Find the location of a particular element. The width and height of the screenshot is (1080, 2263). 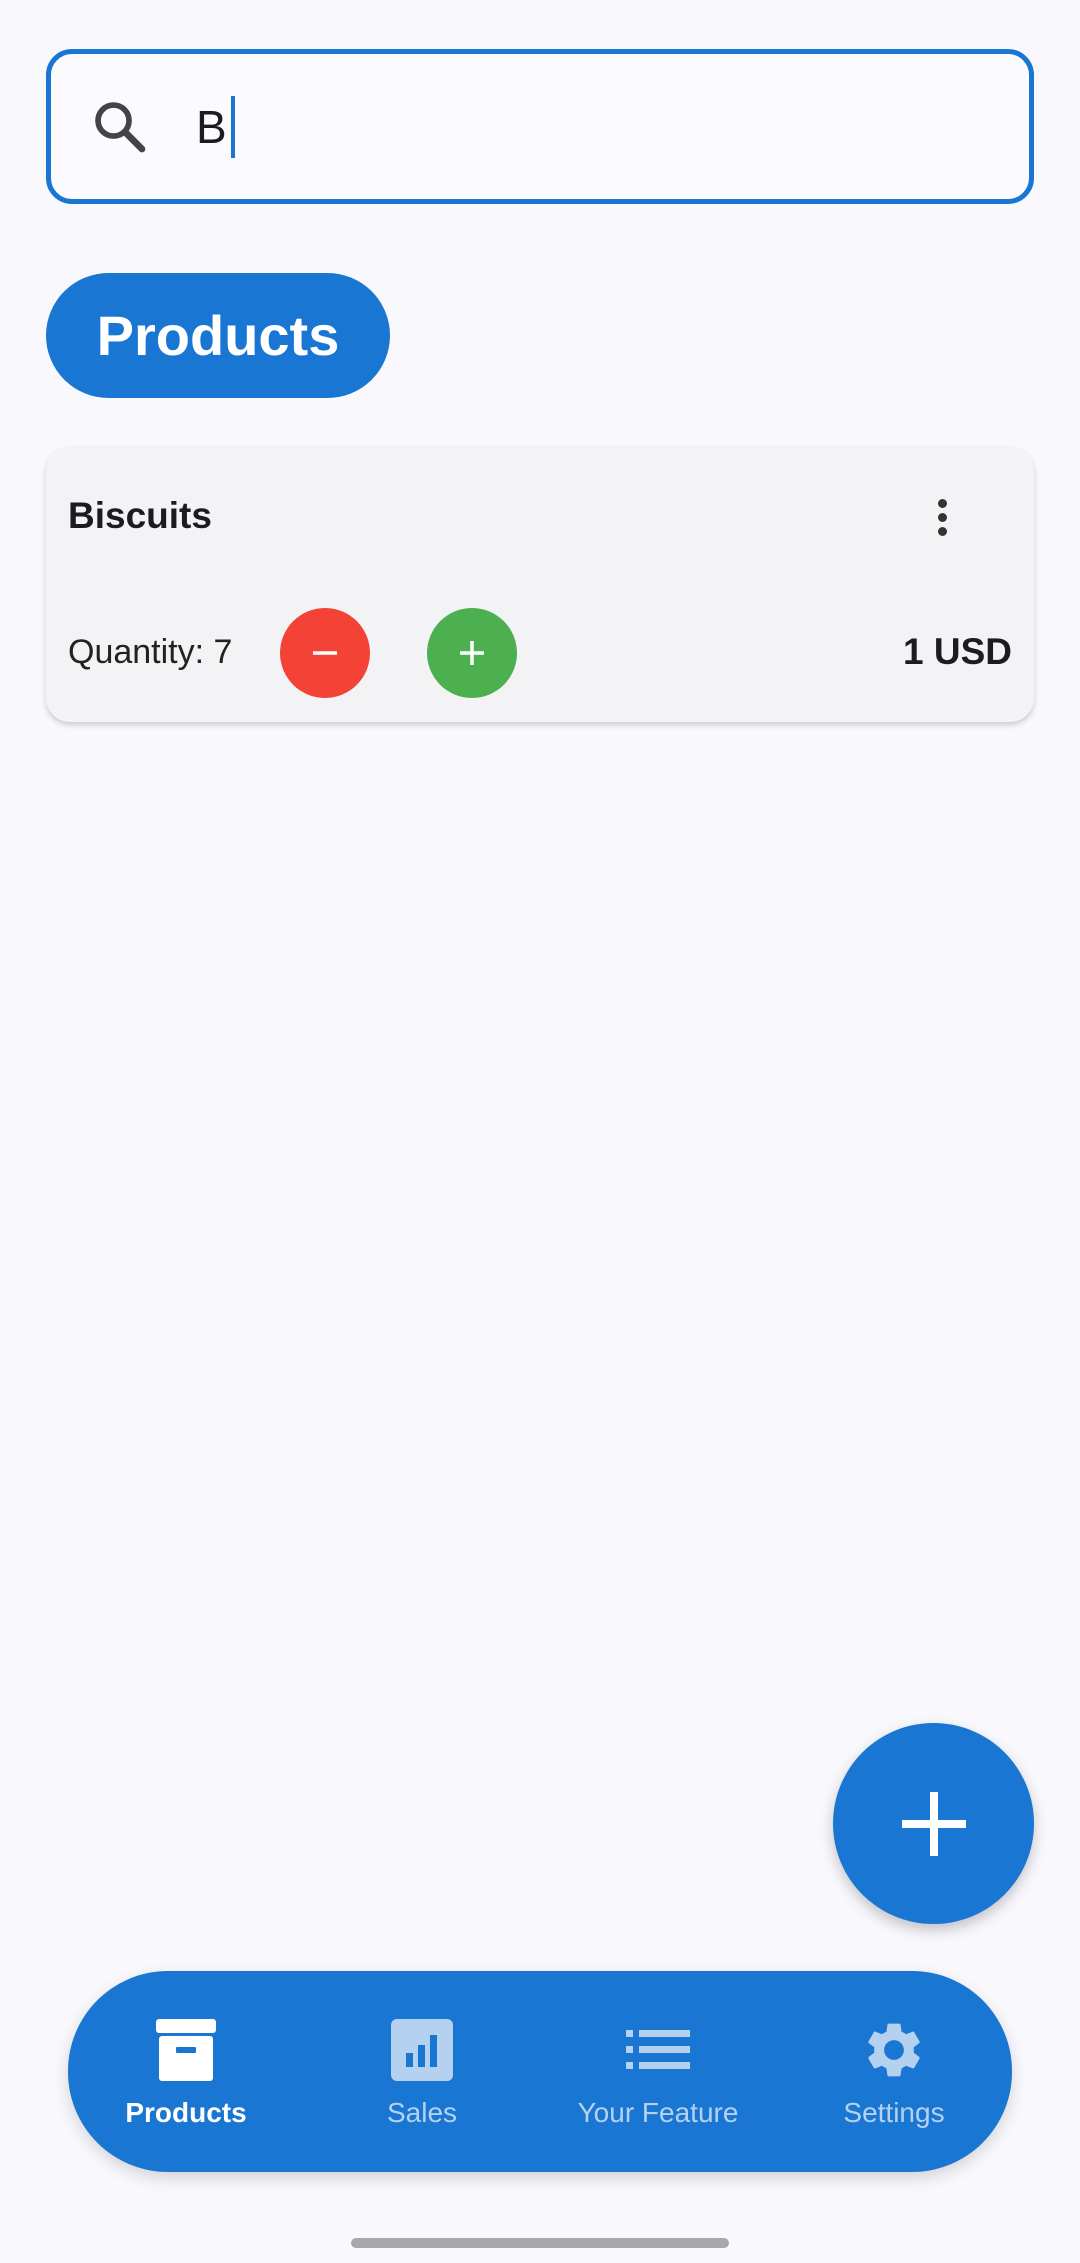

search-input-value: B is located at coordinates (211, 126).